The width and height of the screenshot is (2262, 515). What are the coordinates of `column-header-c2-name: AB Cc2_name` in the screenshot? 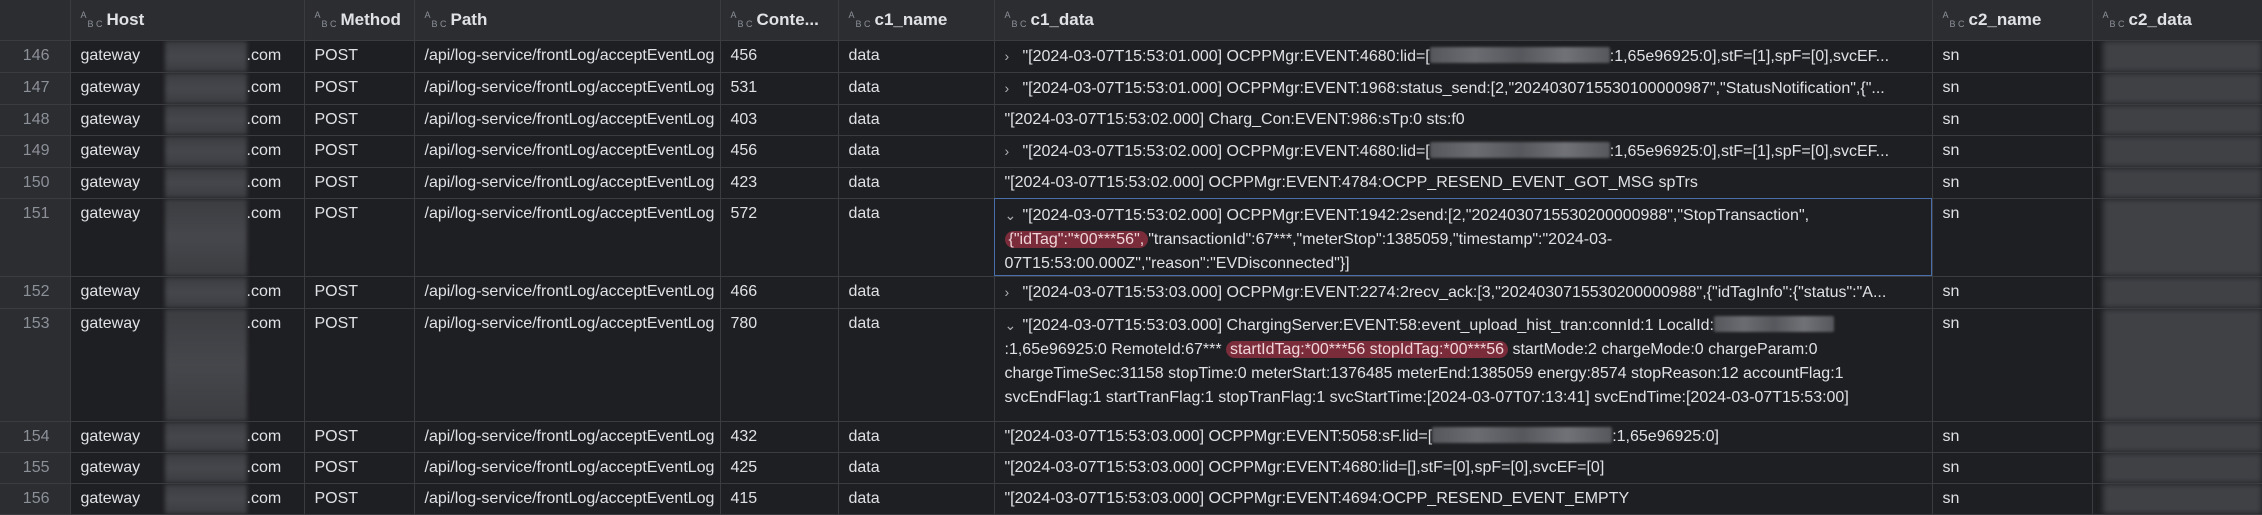 It's located at (2012, 20).